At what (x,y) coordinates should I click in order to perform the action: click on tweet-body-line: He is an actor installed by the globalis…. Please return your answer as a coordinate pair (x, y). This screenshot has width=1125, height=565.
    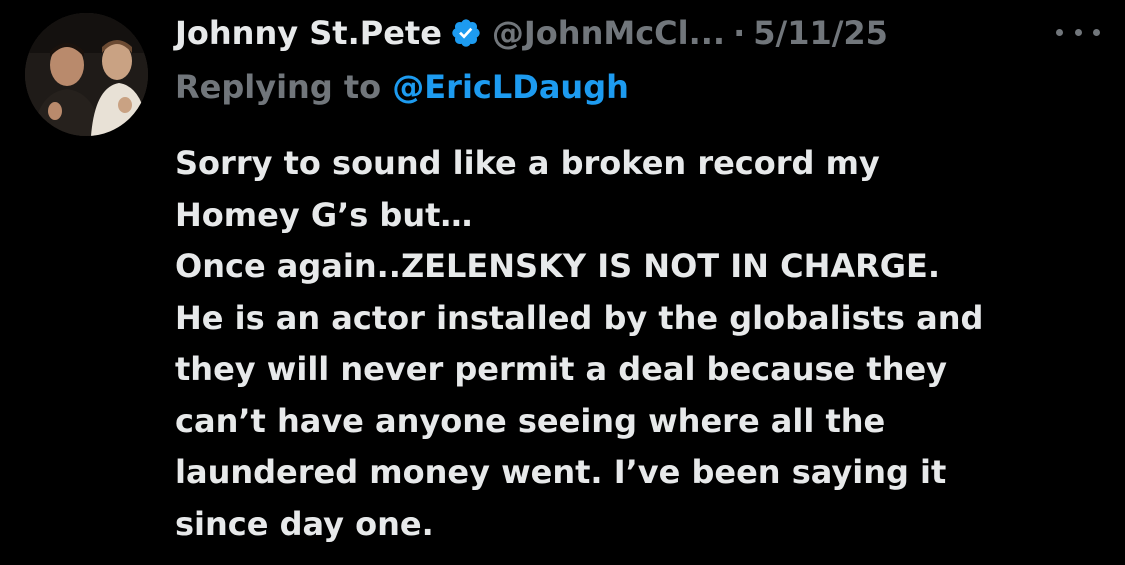
    Looking at the image, I should click on (579, 317).